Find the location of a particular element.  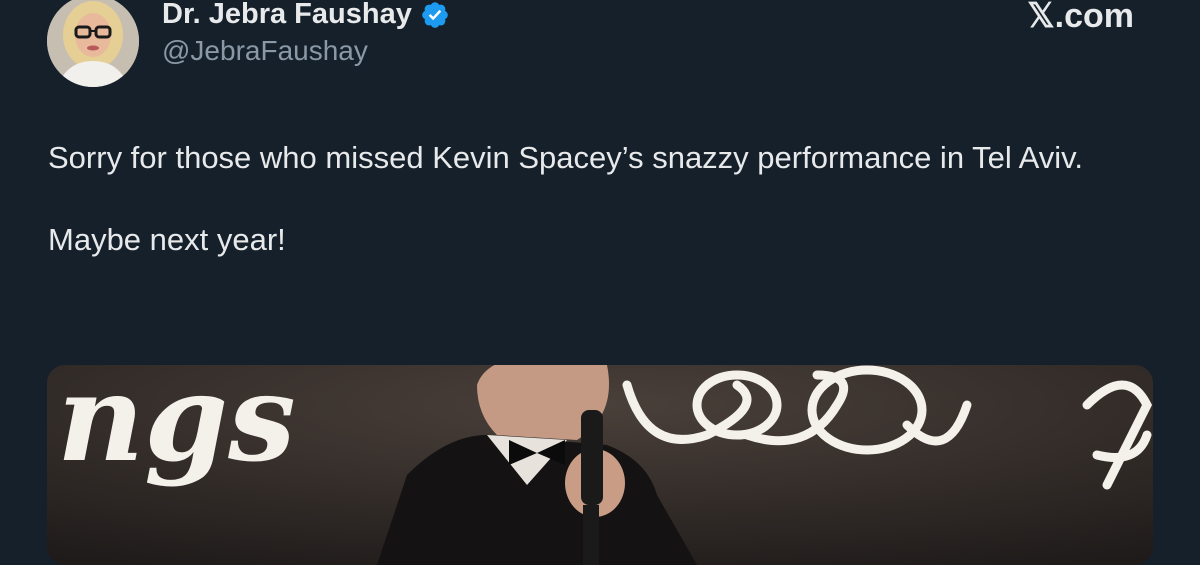

avatar-image is located at coordinates (93, 43).